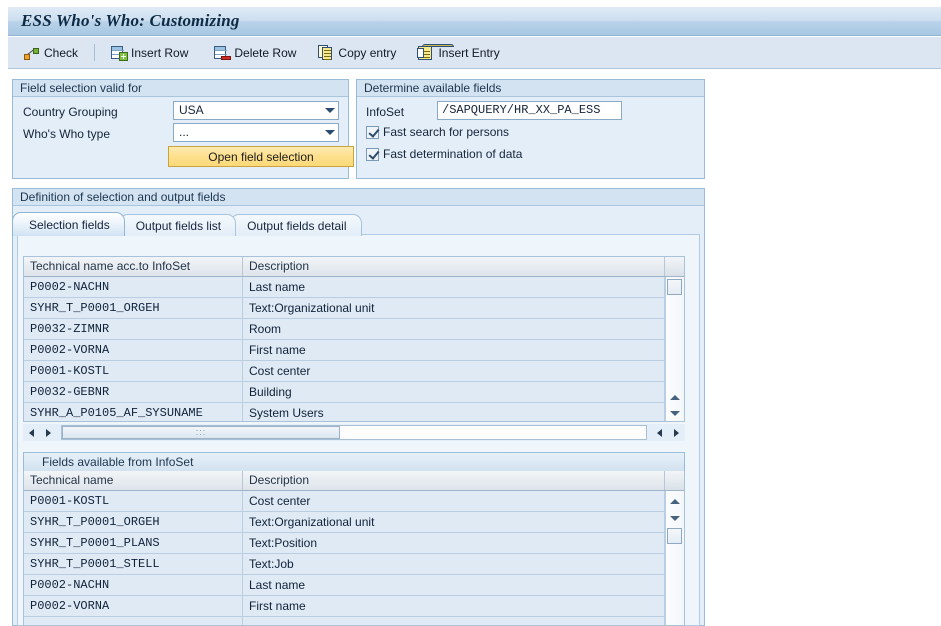 The image size is (941, 626). What do you see at coordinates (674, 558) in the screenshot?
I see `infoset-table-vertical-scrollbar` at bounding box center [674, 558].